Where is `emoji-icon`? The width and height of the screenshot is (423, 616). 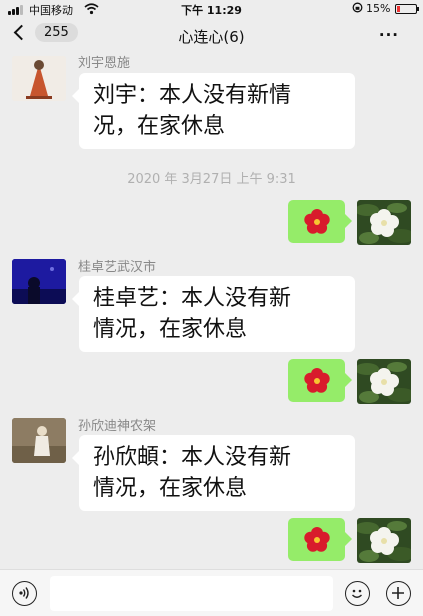 emoji-icon is located at coordinates (357, 593).